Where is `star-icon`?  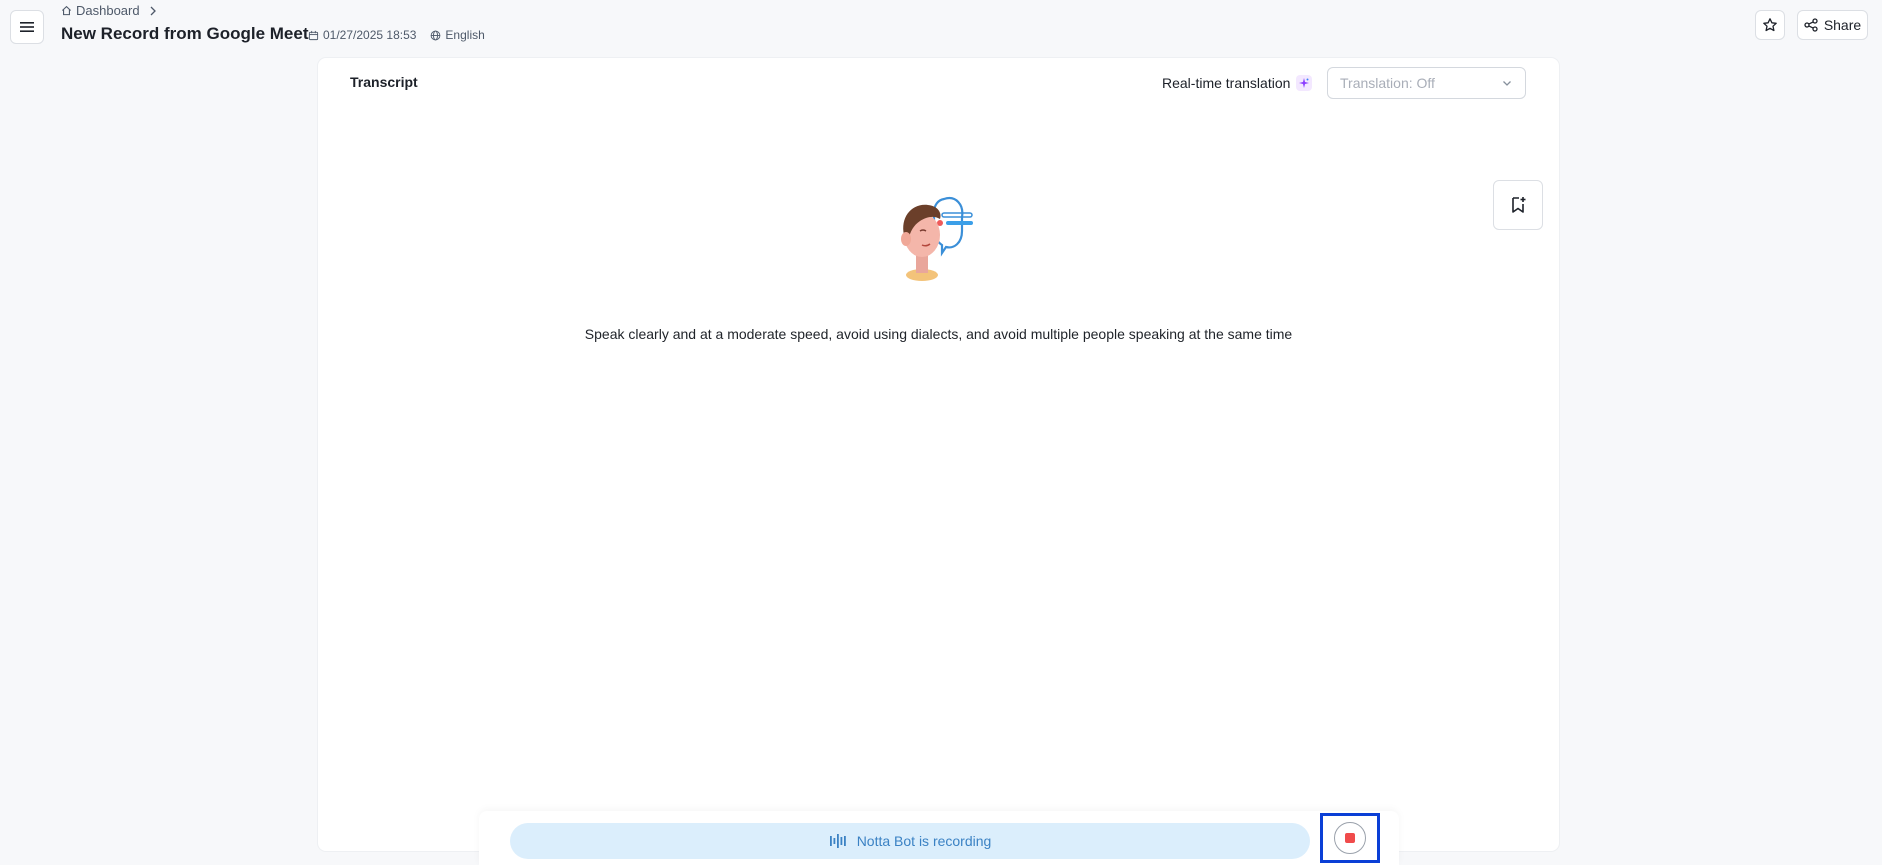 star-icon is located at coordinates (1770, 25).